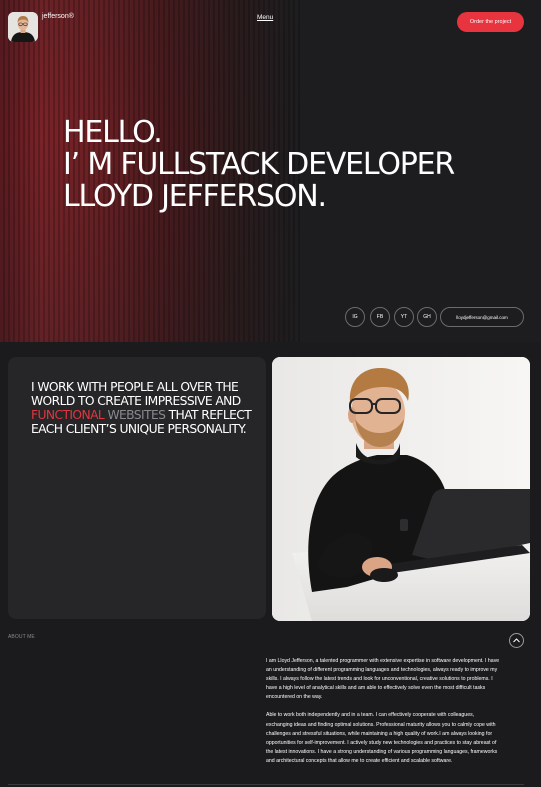  I want to click on scroll-up-button, so click(516, 640).